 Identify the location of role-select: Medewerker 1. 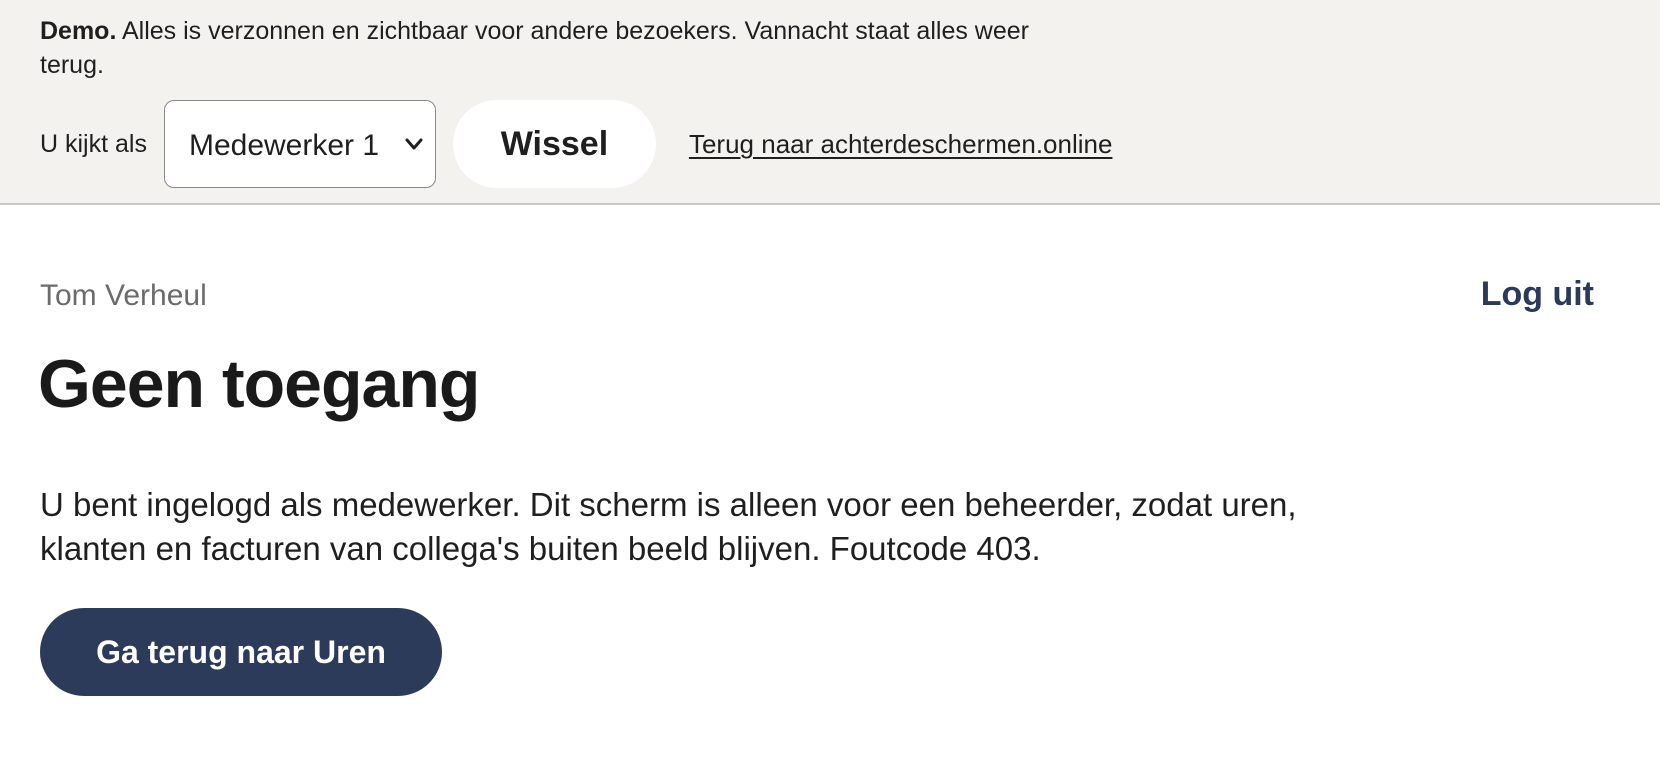
(299, 144).